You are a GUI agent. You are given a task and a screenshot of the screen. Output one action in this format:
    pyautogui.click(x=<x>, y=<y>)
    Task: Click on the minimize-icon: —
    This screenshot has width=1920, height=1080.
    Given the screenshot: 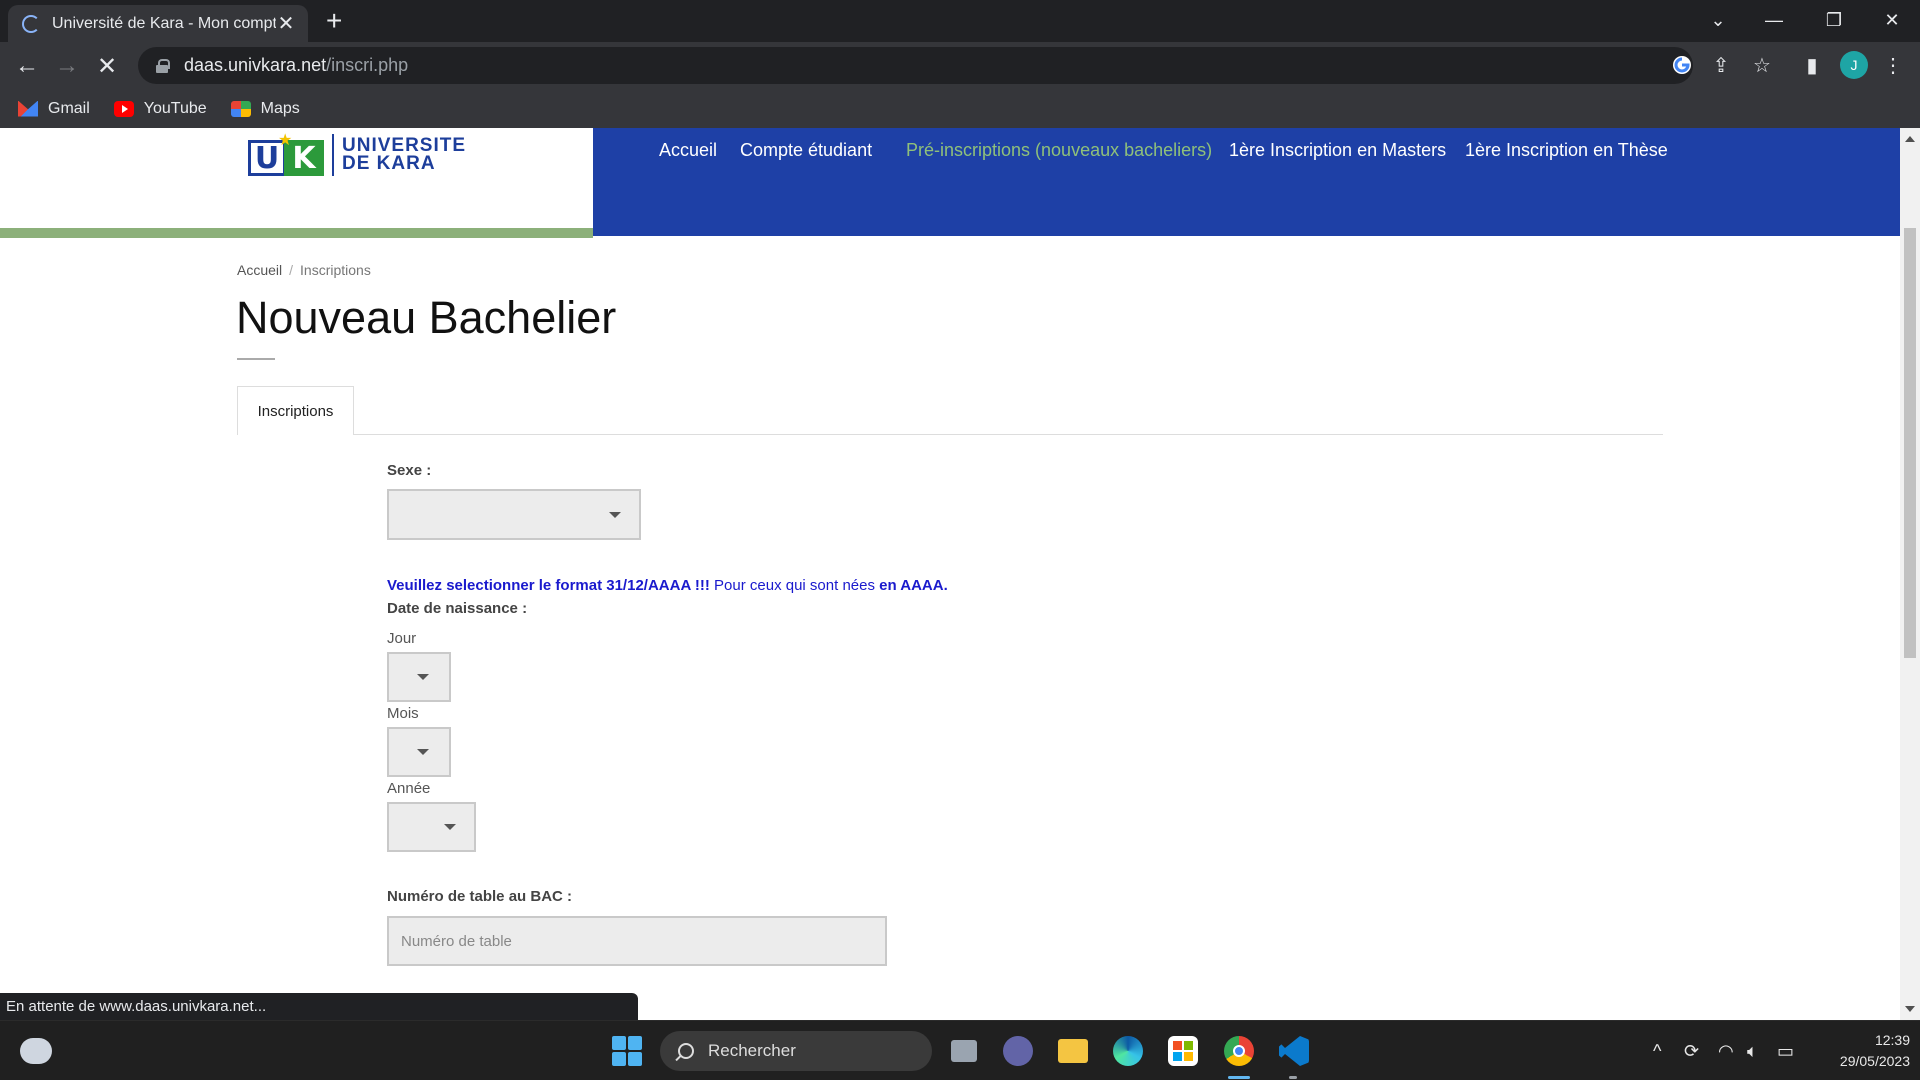 What is the action you would take?
    pyautogui.click(x=1774, y=20)
    